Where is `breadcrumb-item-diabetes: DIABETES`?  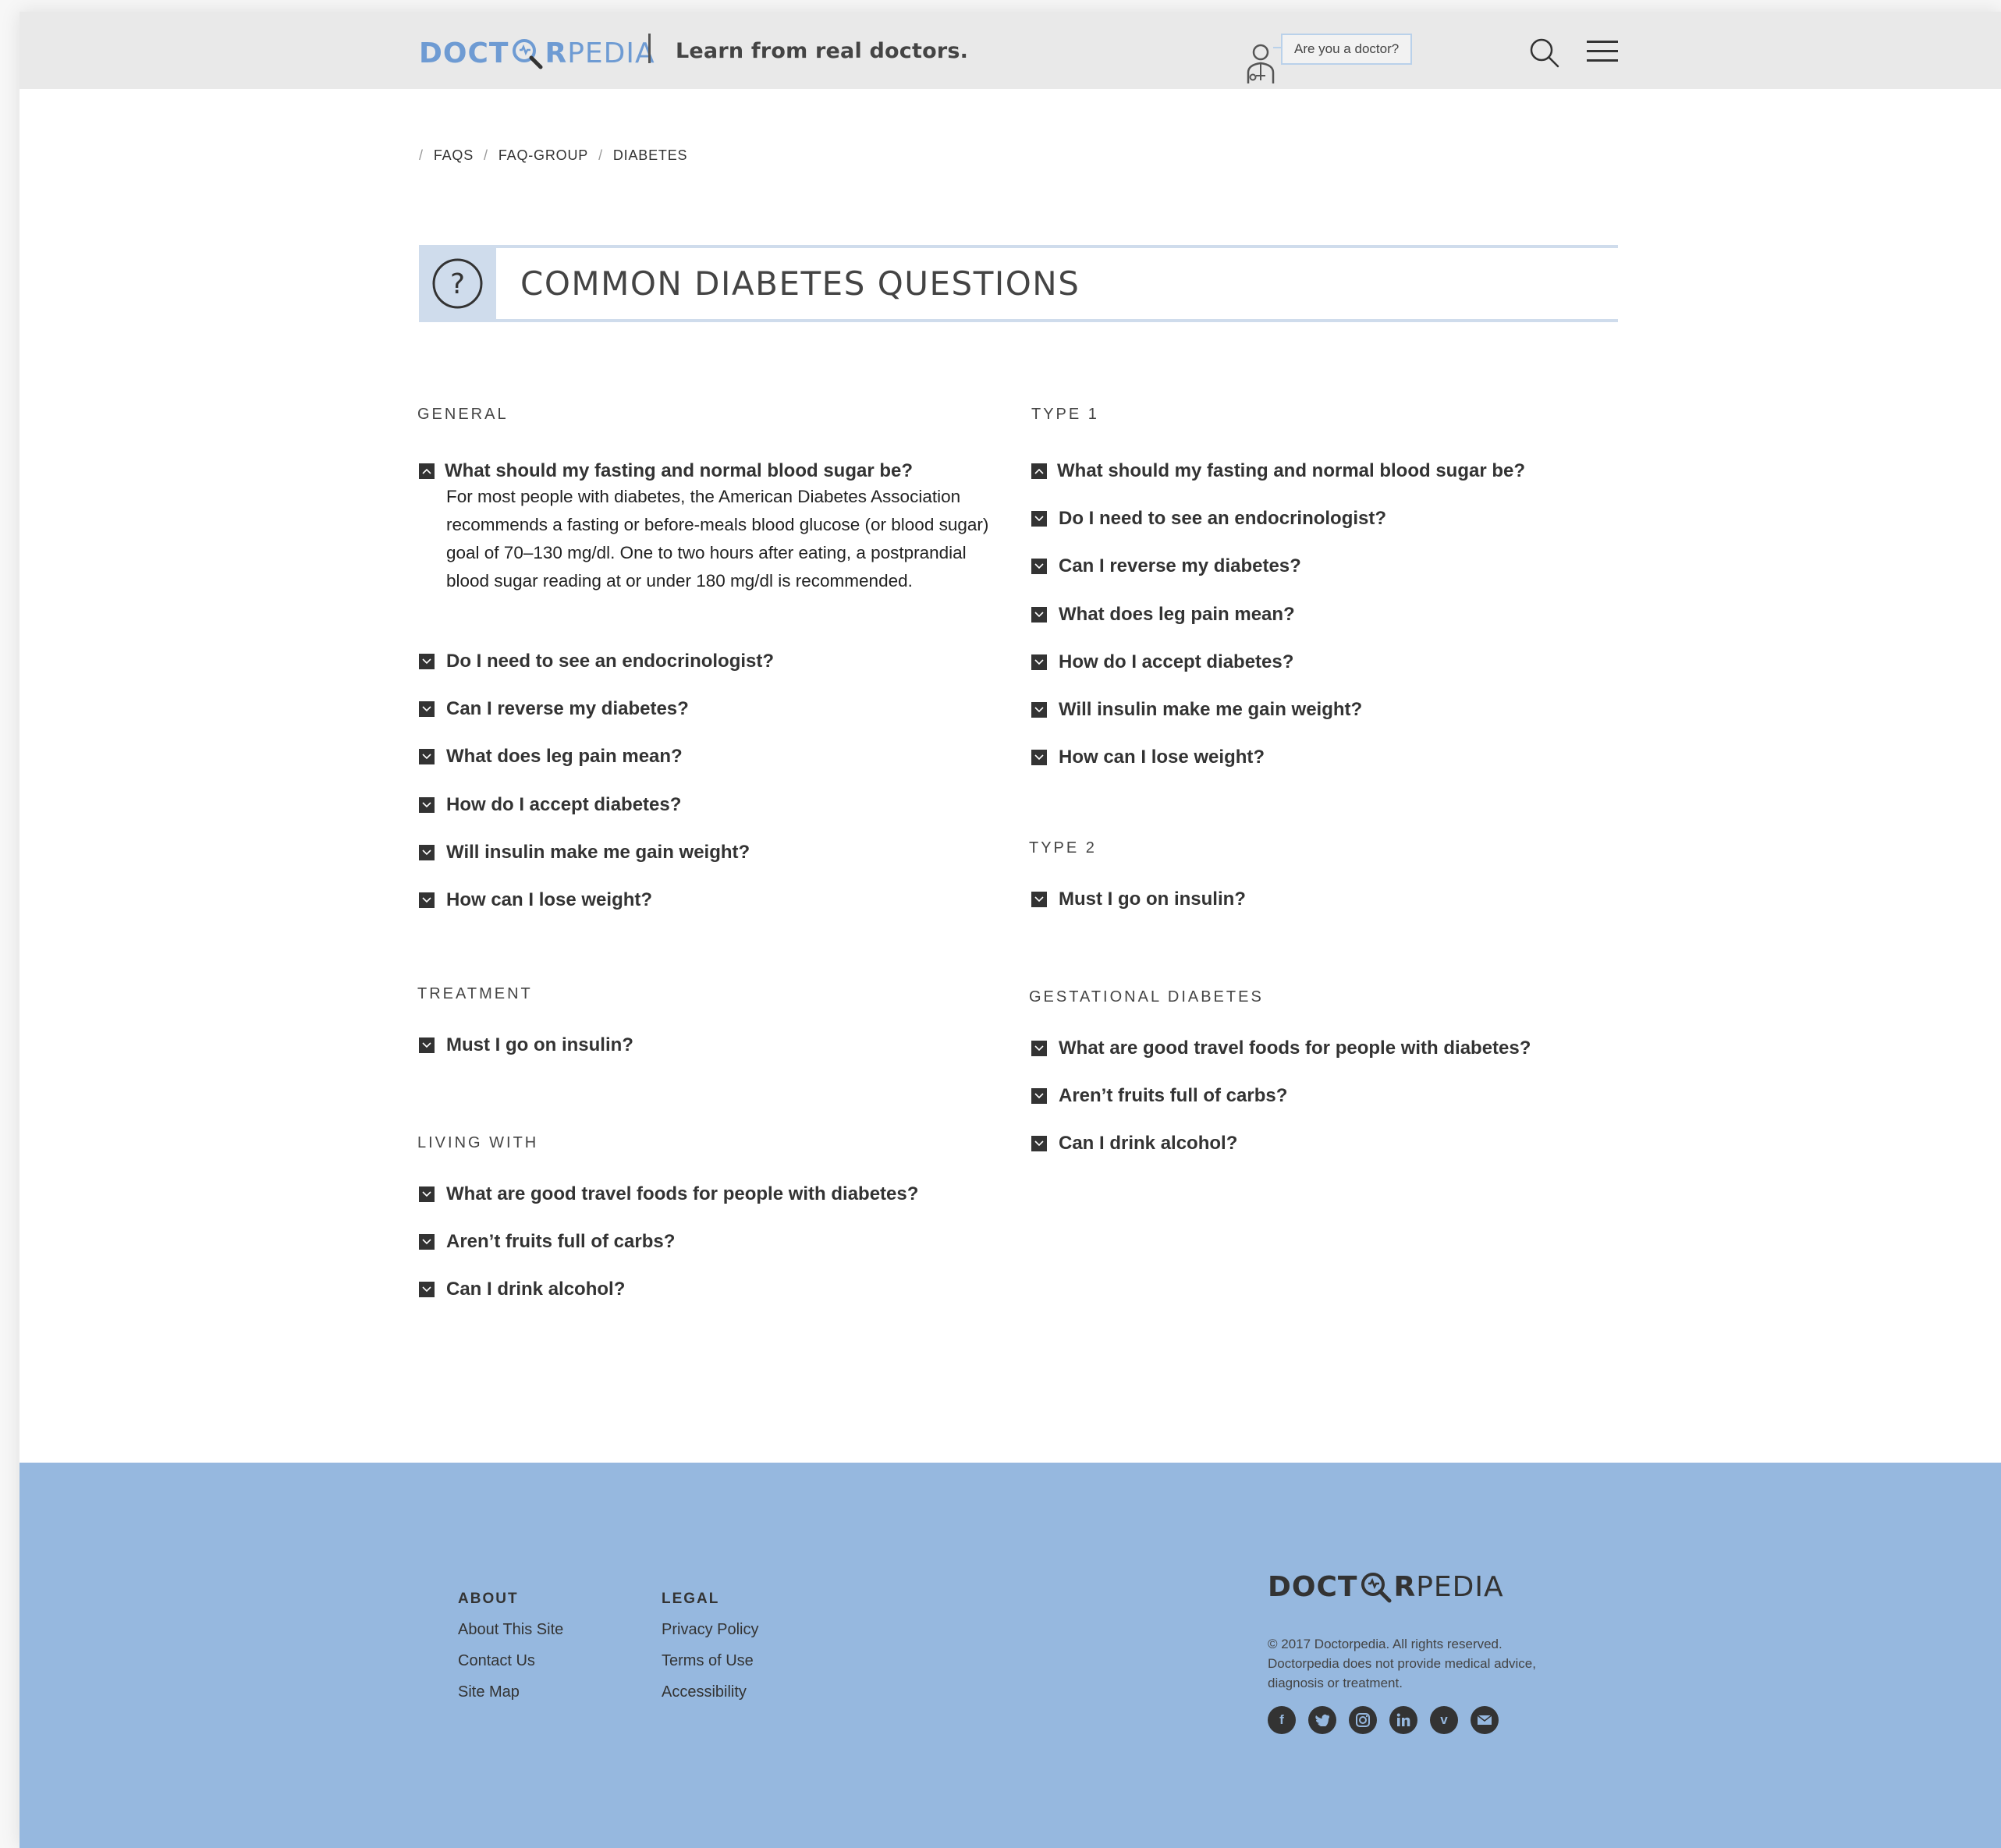
breadcrumb-item-diabetes: DIABETES is located at coordinates (650, 156).